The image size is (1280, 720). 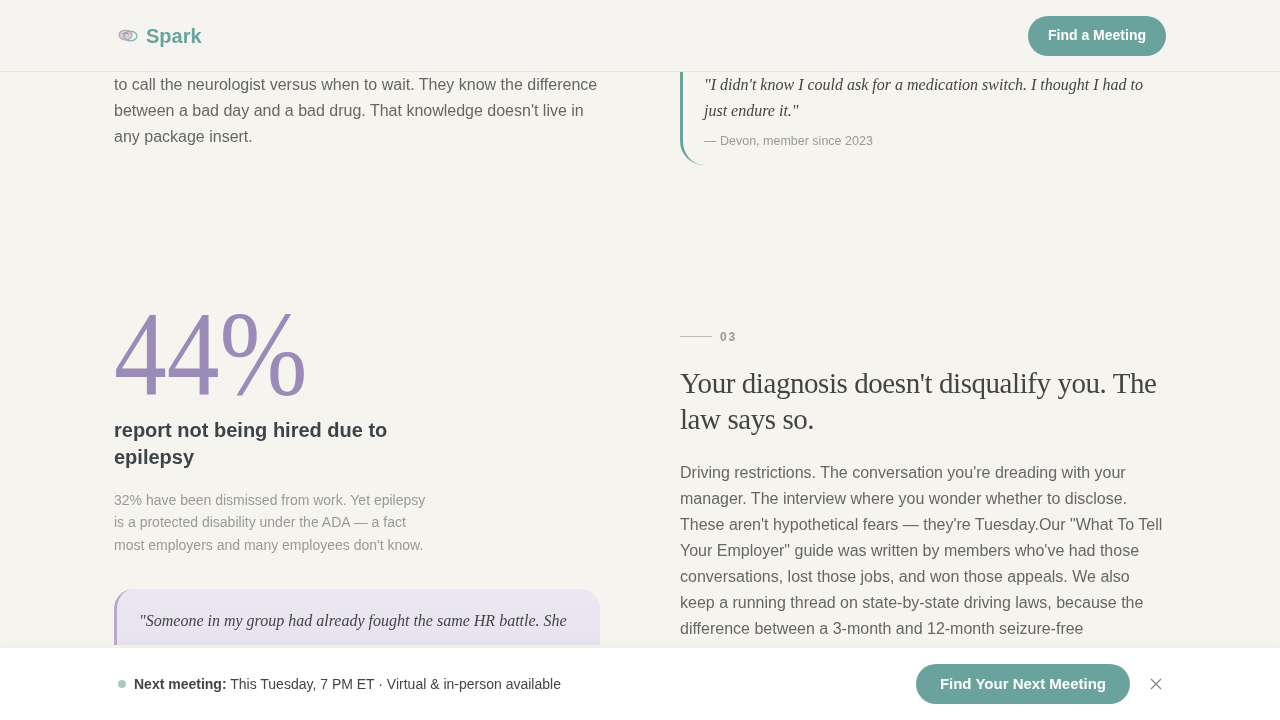 What do you see at coordinates (356, 111) in the screenshot?
I see `body-paragraph: to call the neurologist versus when to wait. They know the difference between a bad day and a bad drug. That knowledge doesn't live in any package insert.` at bounding box center [356, 111].